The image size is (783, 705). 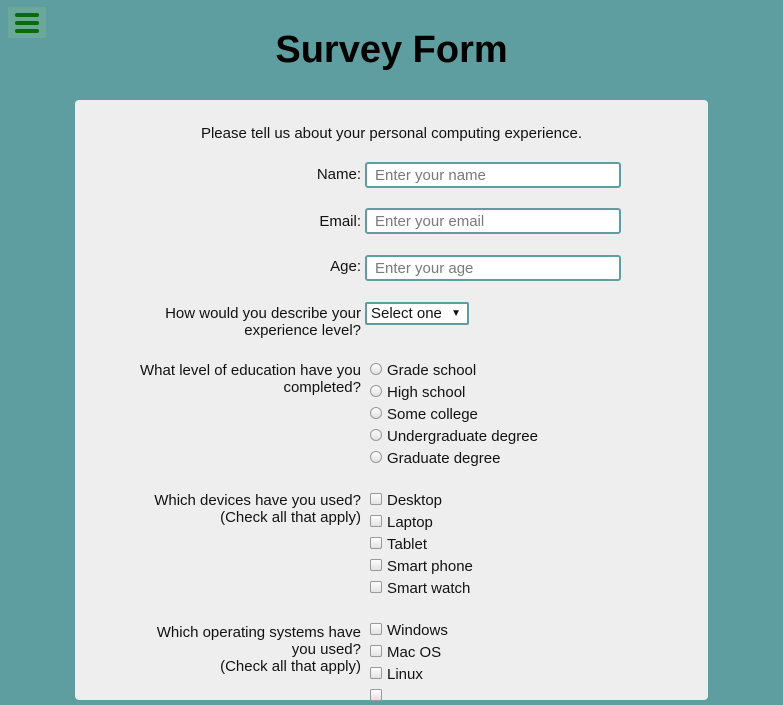 I want to click on devices-option: Desktop, so click(x=406, y=500).